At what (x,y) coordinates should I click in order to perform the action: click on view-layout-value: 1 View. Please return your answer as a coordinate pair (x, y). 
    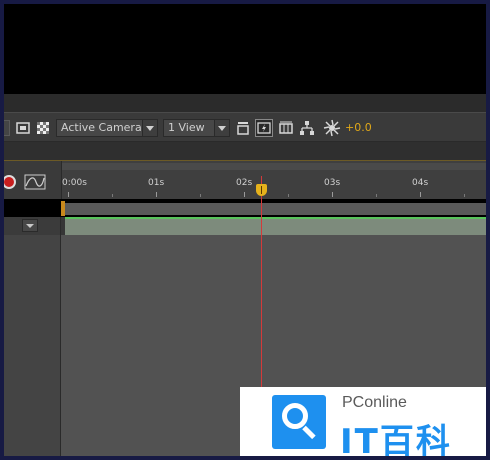
    Looking at the image, I should click on (186, 127).